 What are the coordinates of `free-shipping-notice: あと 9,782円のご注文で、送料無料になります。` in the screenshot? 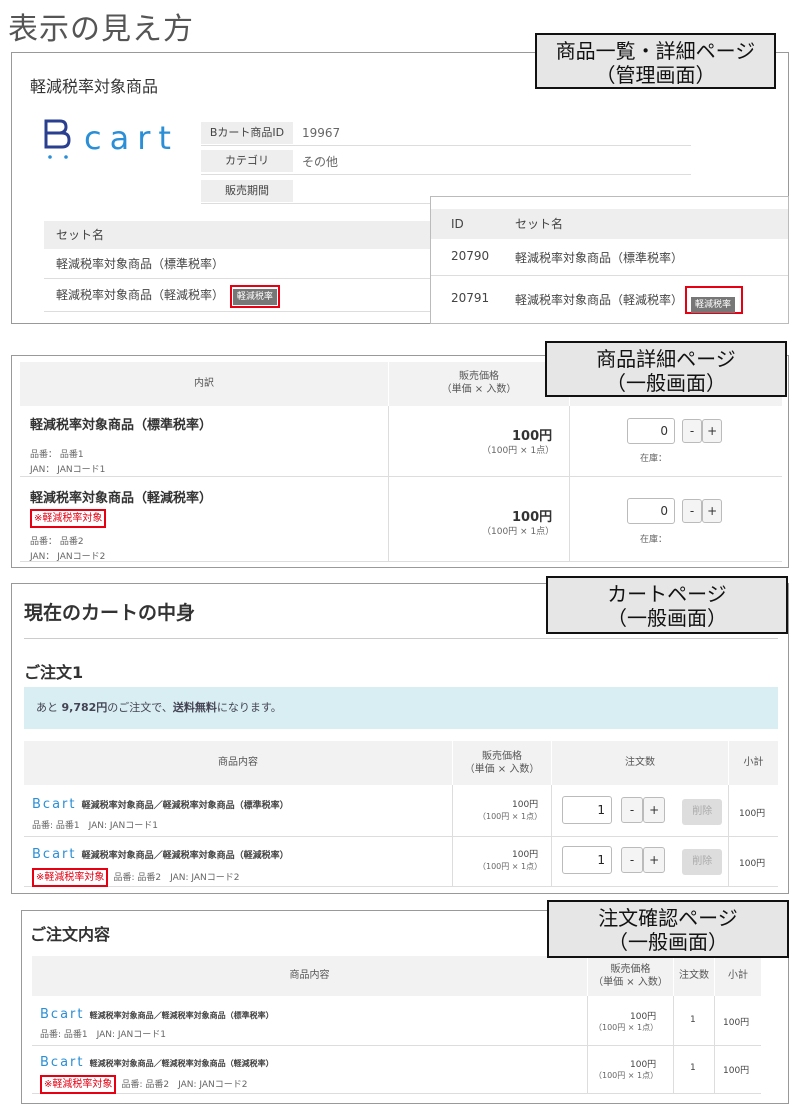 It's located at (401, 708).